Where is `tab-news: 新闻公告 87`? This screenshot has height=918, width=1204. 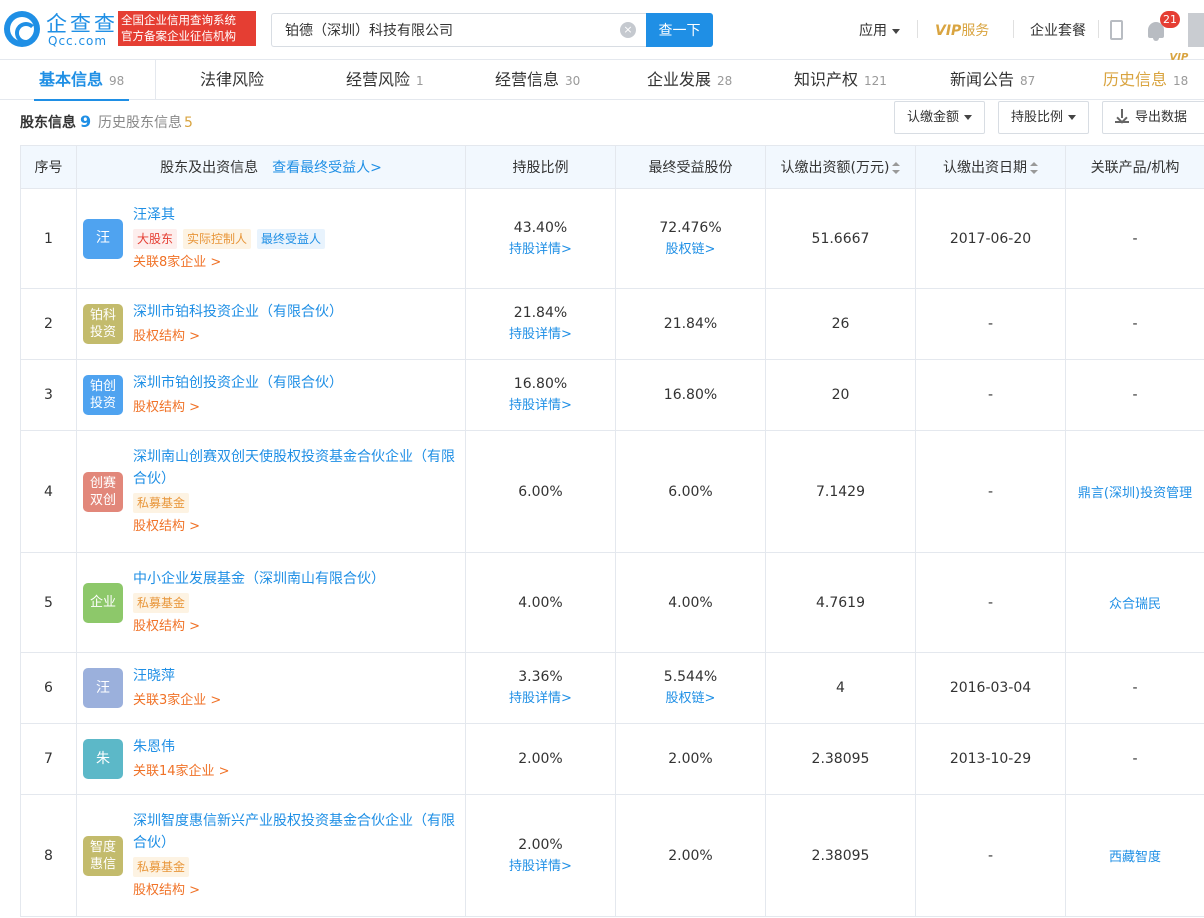 tab-news: 新闻公告 87 is located at coordinates (992, 80).